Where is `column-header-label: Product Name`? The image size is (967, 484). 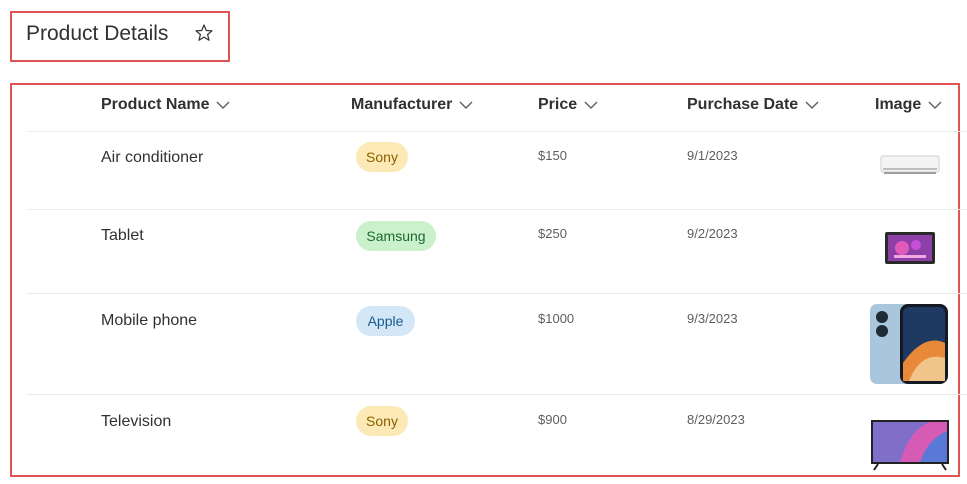
column-header-label: Product Name is located at coordinates (155, 104).